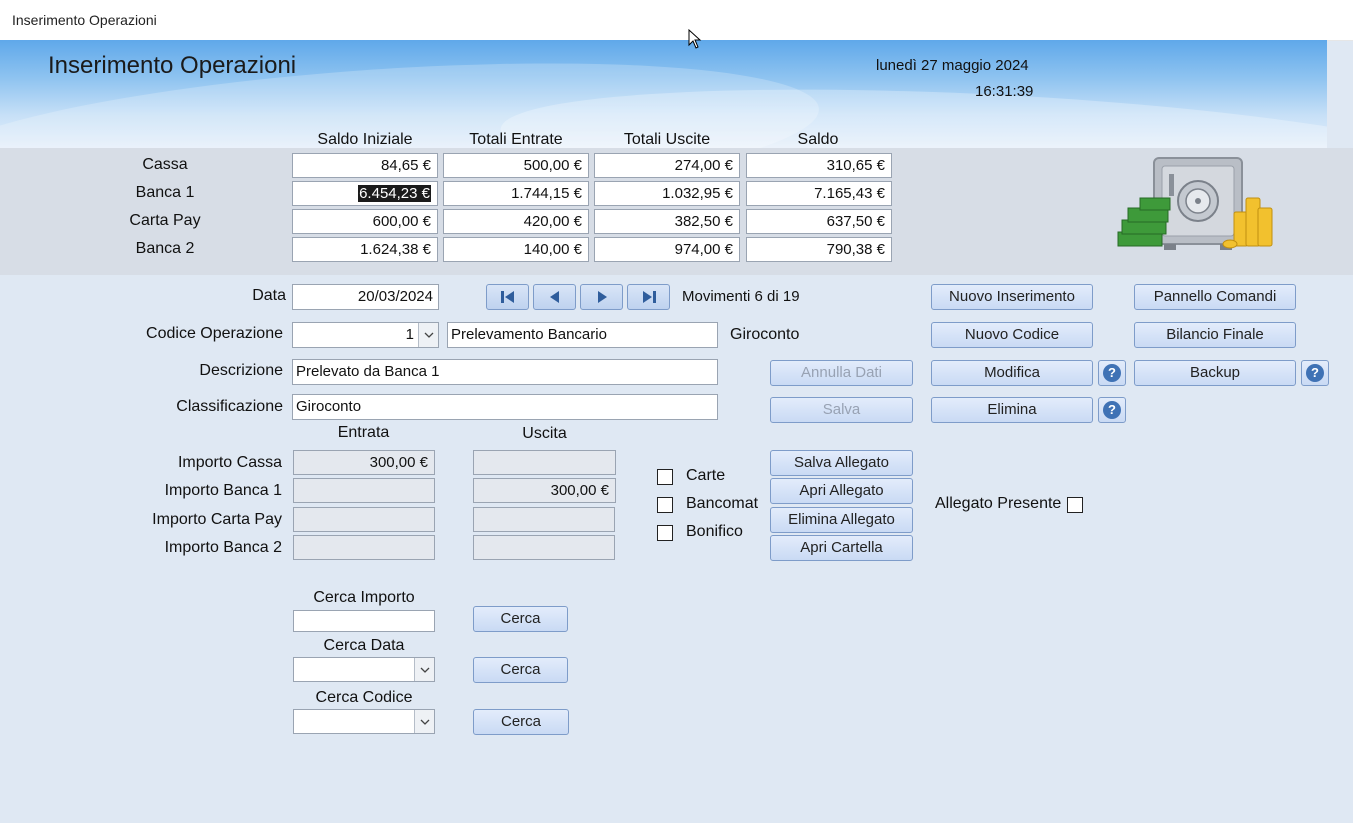 This screenshot has width=1353, height=823. I want to click on page-title: Inserimento Operazioni, so click(172, 65).